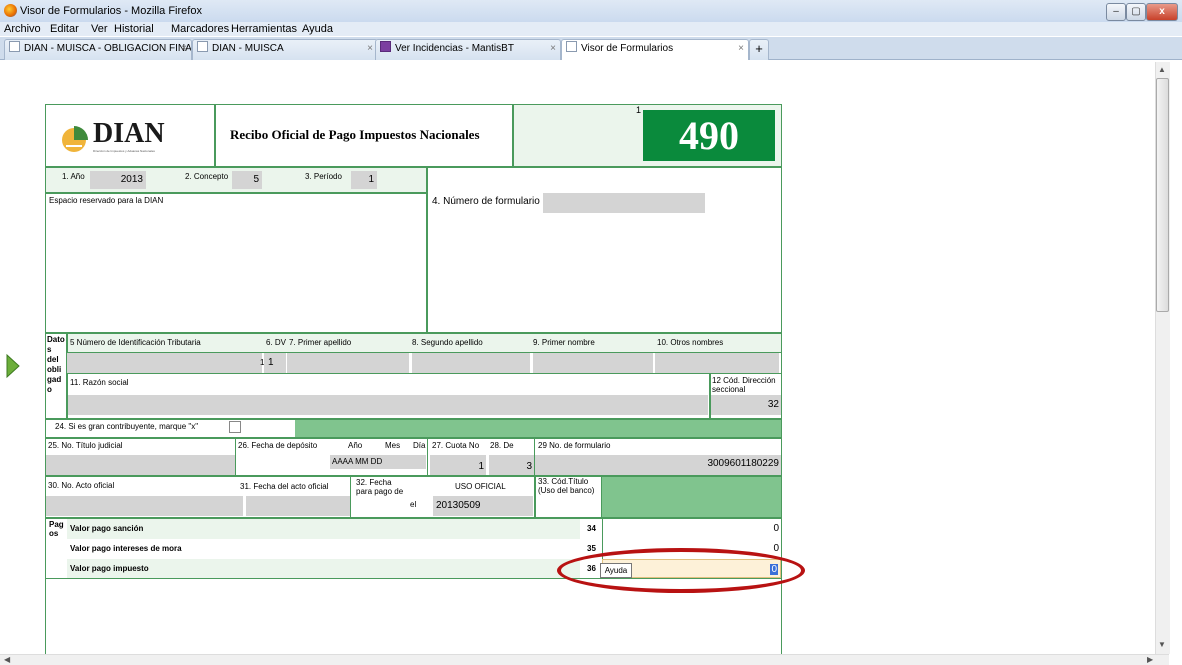 The image size is (1182, 665). What do you see at coordinates (604, 250) in the screenshot?
I see `num-form-cell` at bounding box center [604, 250].